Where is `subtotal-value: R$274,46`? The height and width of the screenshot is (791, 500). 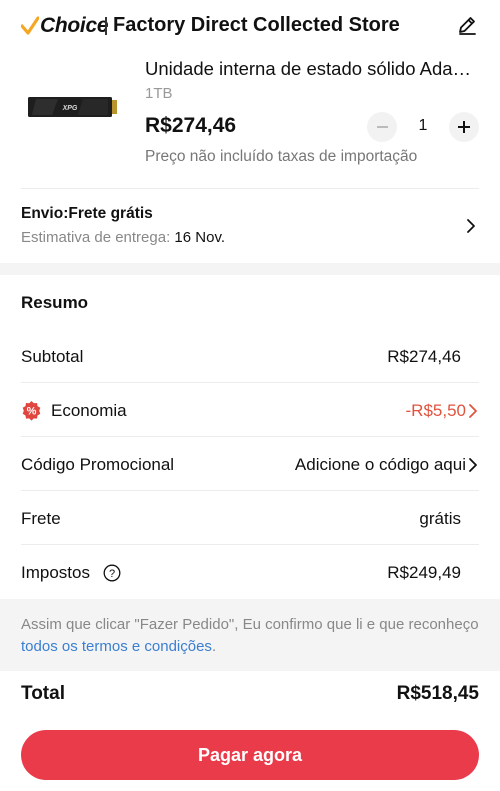 subtotal-value: R$274,46 is located at coordinates (424, 356).